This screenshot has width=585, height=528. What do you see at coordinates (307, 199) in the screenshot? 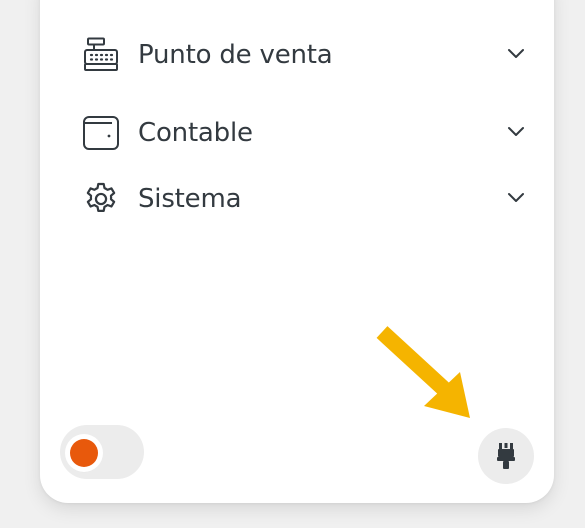
I see `menu-item-sistema: Sistema` at bounding box center [307, 199].